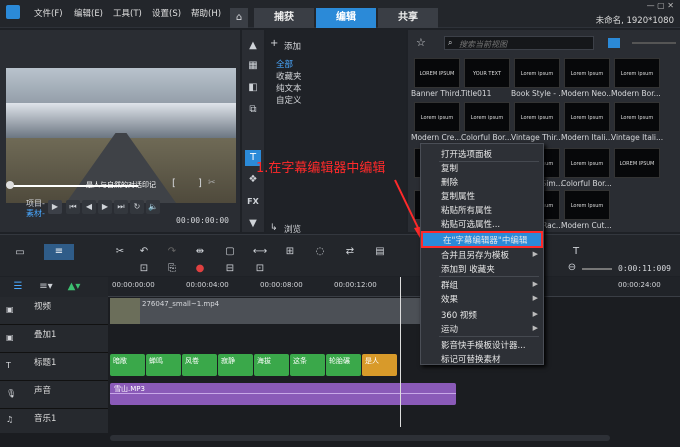 The height and width of the screenshot is (447, 680). What do you see at coordinates (202, 220) in the screenshot?
I see `preview-timecode: 00:00:00:00` at bounding box center [202, 220].